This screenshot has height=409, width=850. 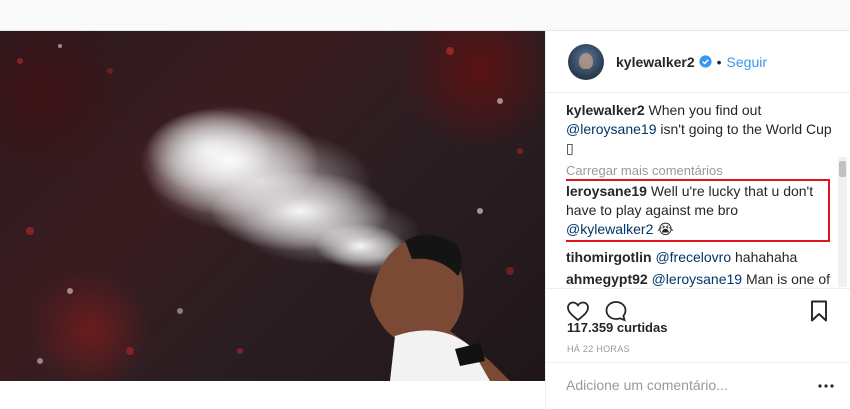 What do you see at coordinates (681, 385) in the screenshot?
I see `add-comment-input` at bounding box center [681, 385].